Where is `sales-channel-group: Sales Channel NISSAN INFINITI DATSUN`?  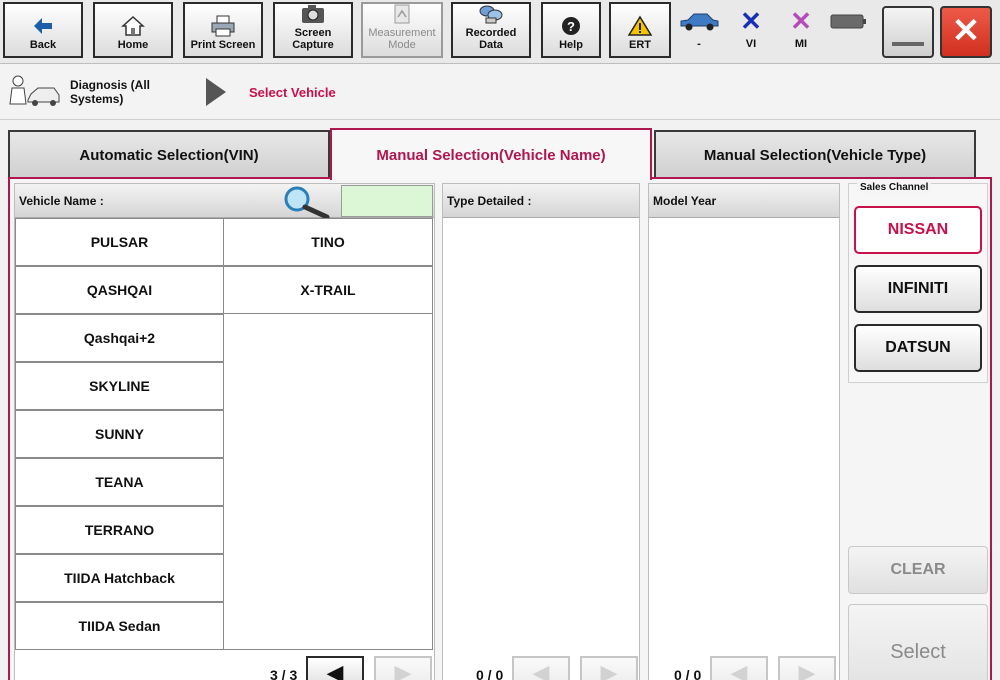 sales-channel-group: Sales Channel NISSAN INFINITI DATSUN is located at coordinates (918, 282).